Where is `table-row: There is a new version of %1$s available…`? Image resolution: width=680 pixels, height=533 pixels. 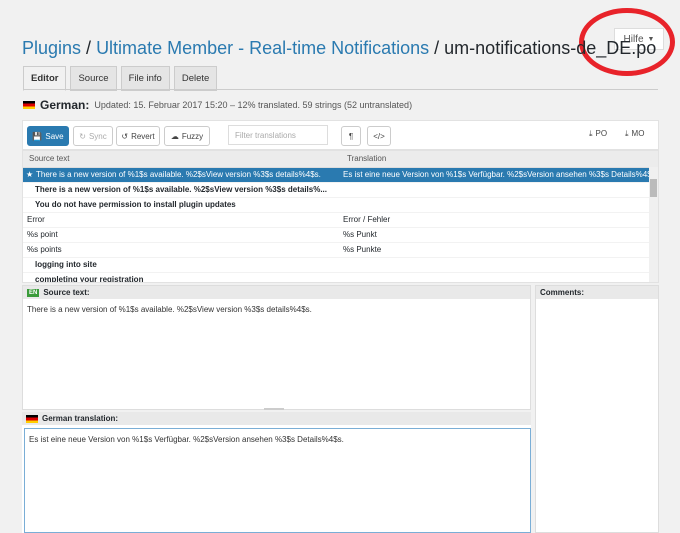
table-row: There is a new version of %1$s available… is located at coordinates (340, 190).